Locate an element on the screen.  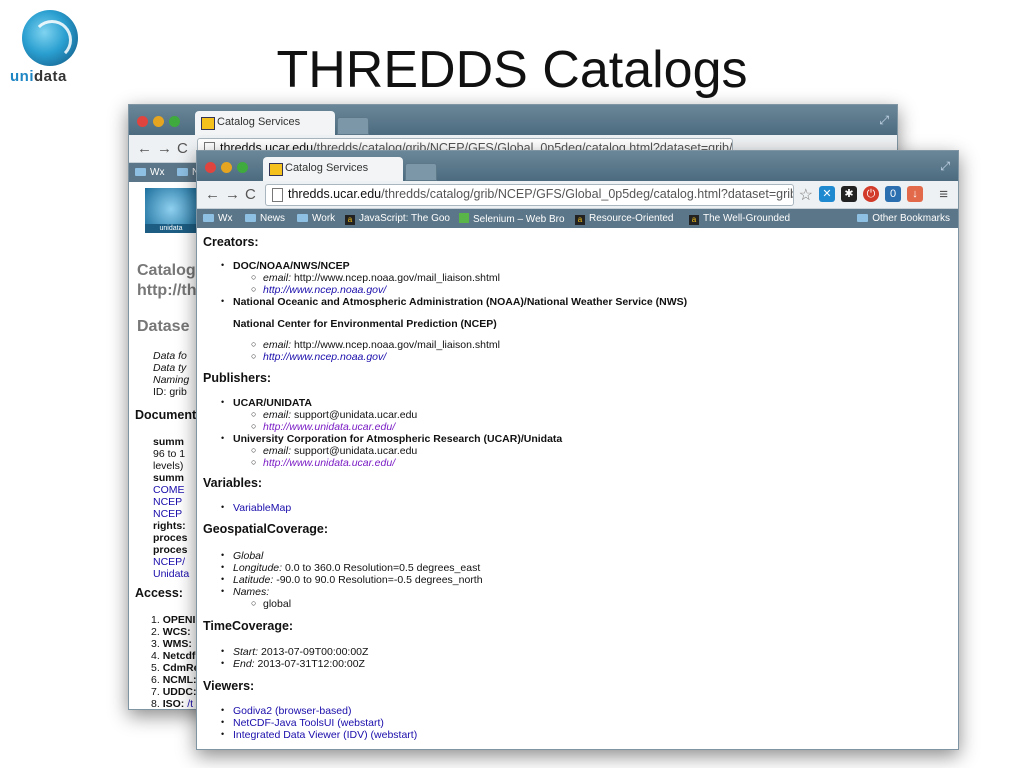
selenium-icon is located at coordinates (464, 218).